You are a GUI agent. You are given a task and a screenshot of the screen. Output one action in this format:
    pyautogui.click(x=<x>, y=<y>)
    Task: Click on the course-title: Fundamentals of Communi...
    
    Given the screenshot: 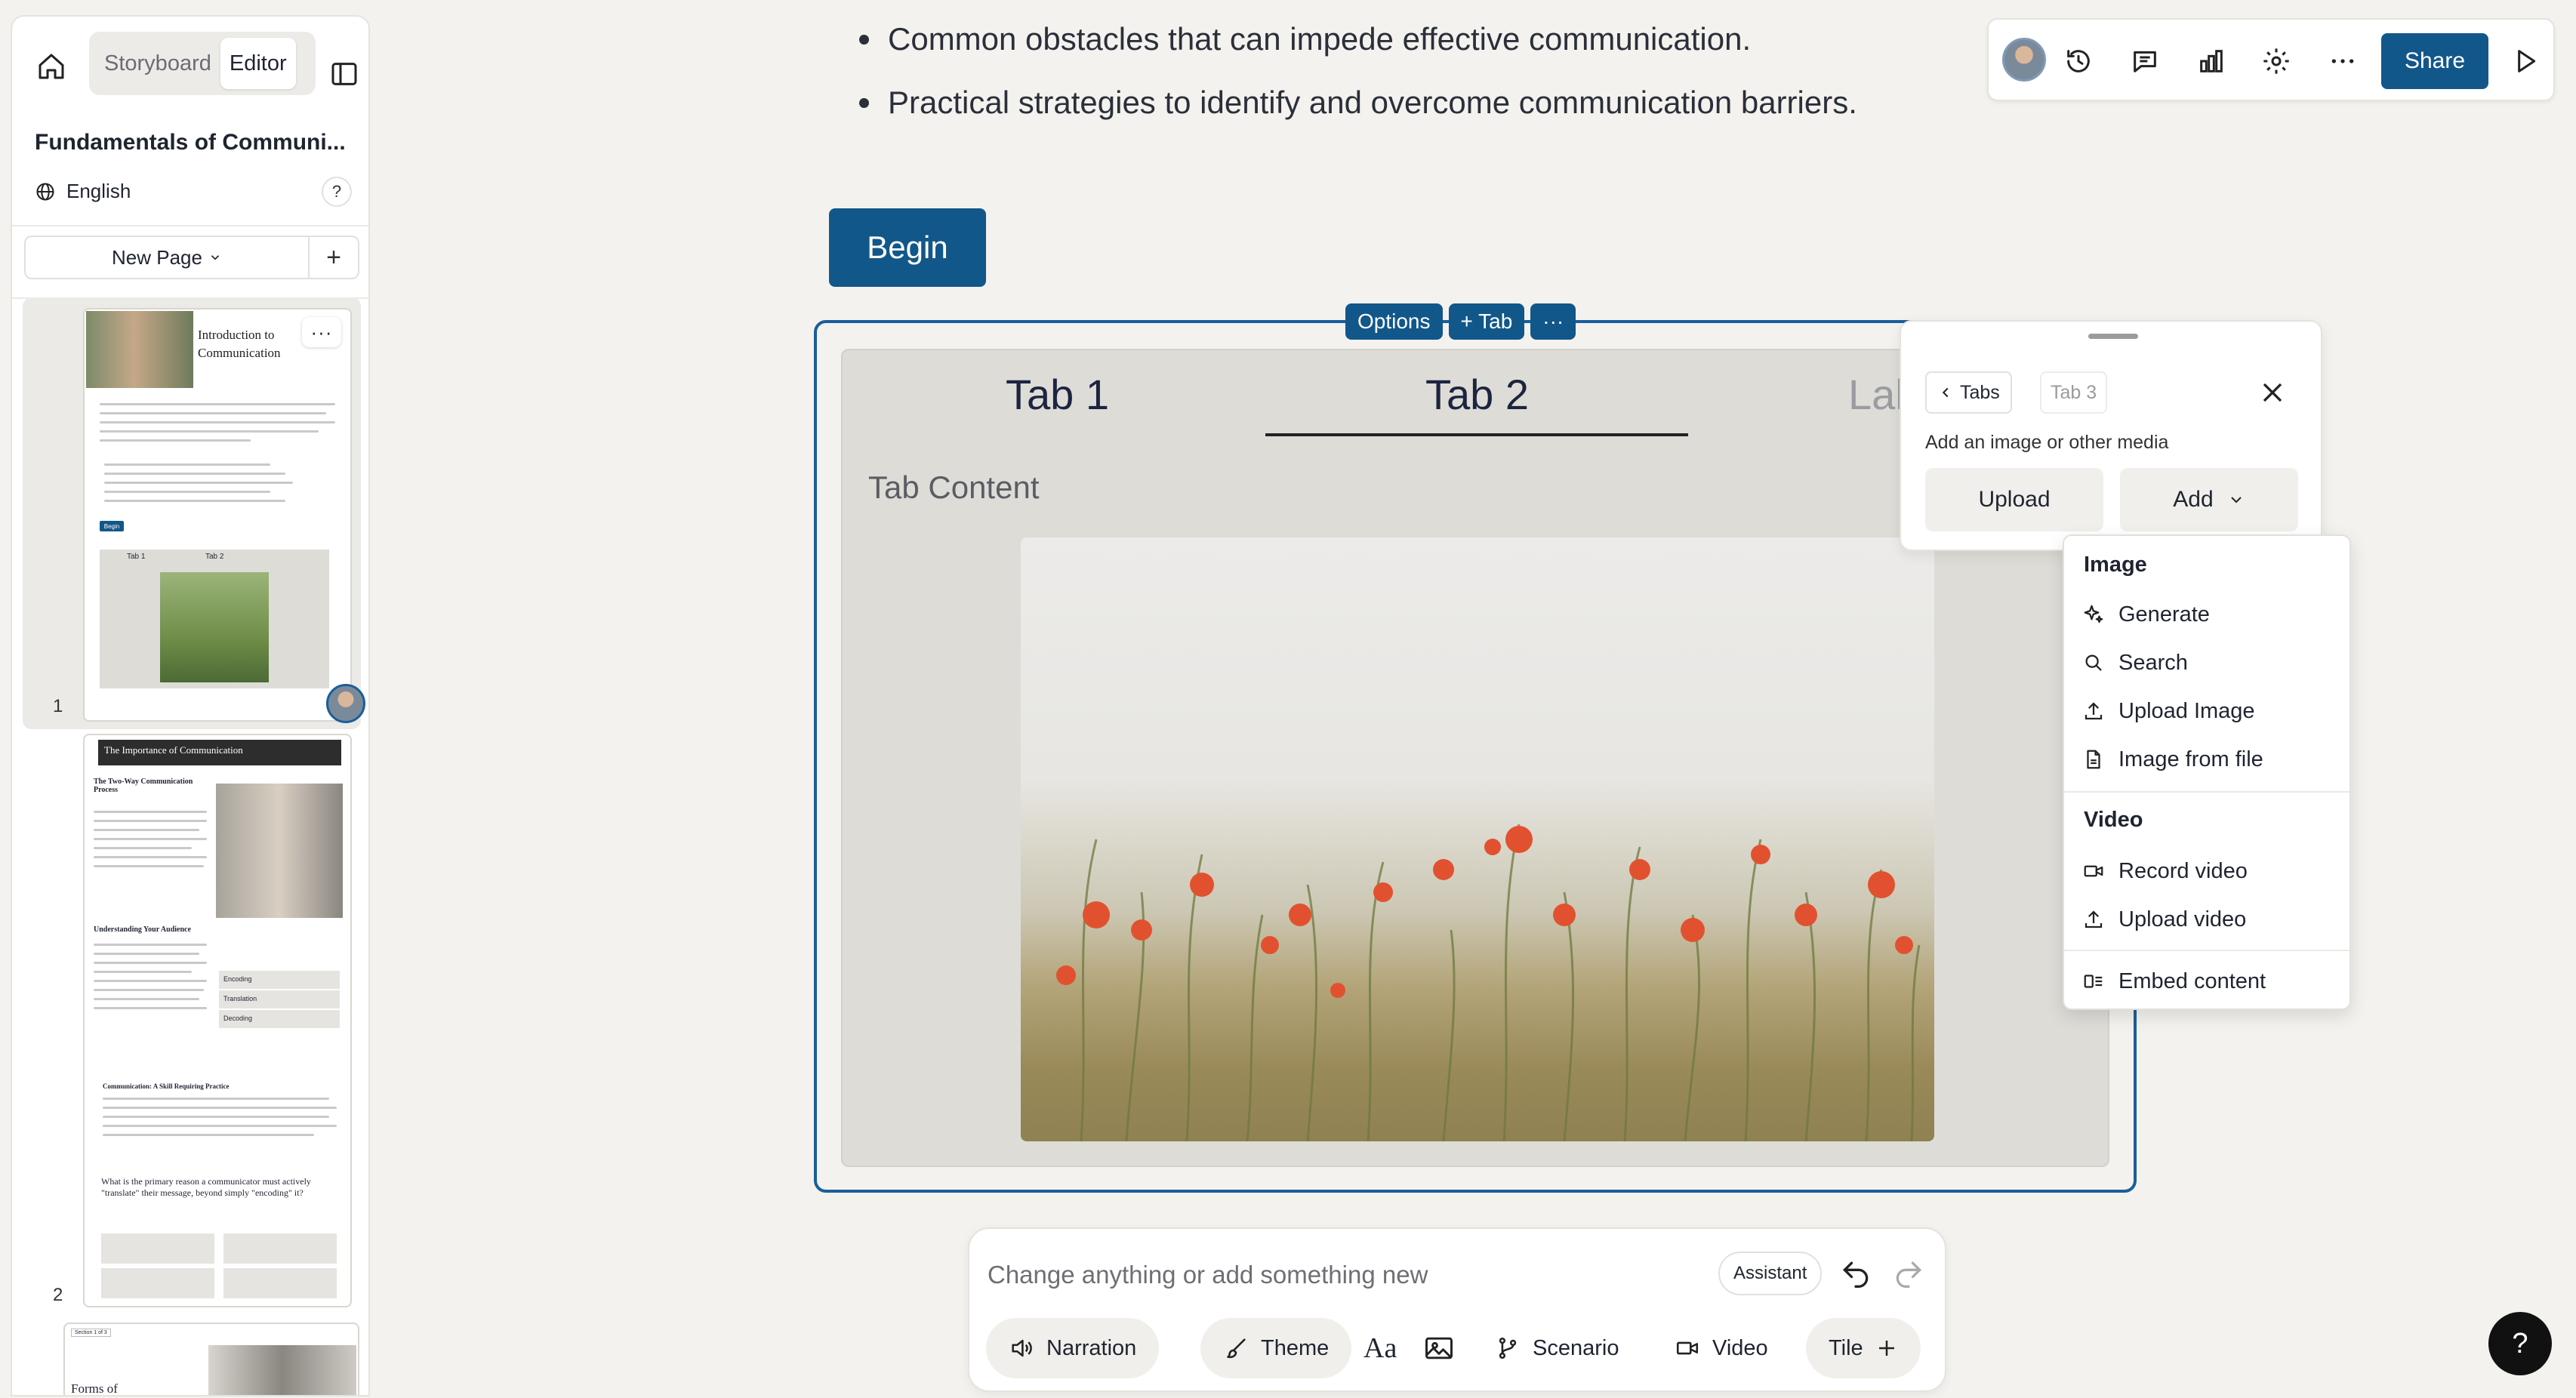 What is the action you would take?
    pyautogui.click(x=197, y=143)
    